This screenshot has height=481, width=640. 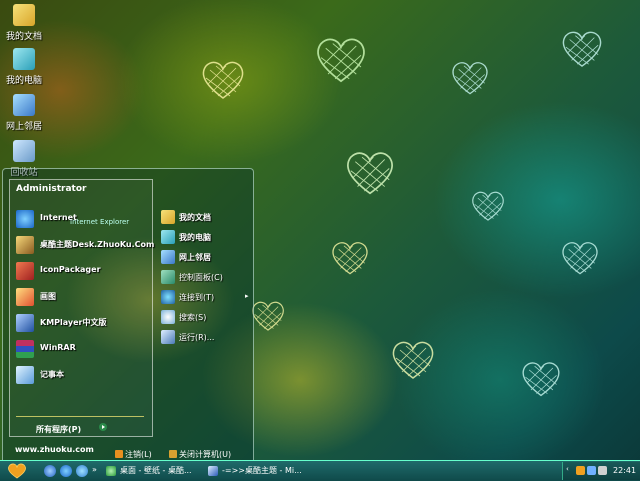 I want to click on start-item-label: 网上邻居, so click(x=195, y=257).